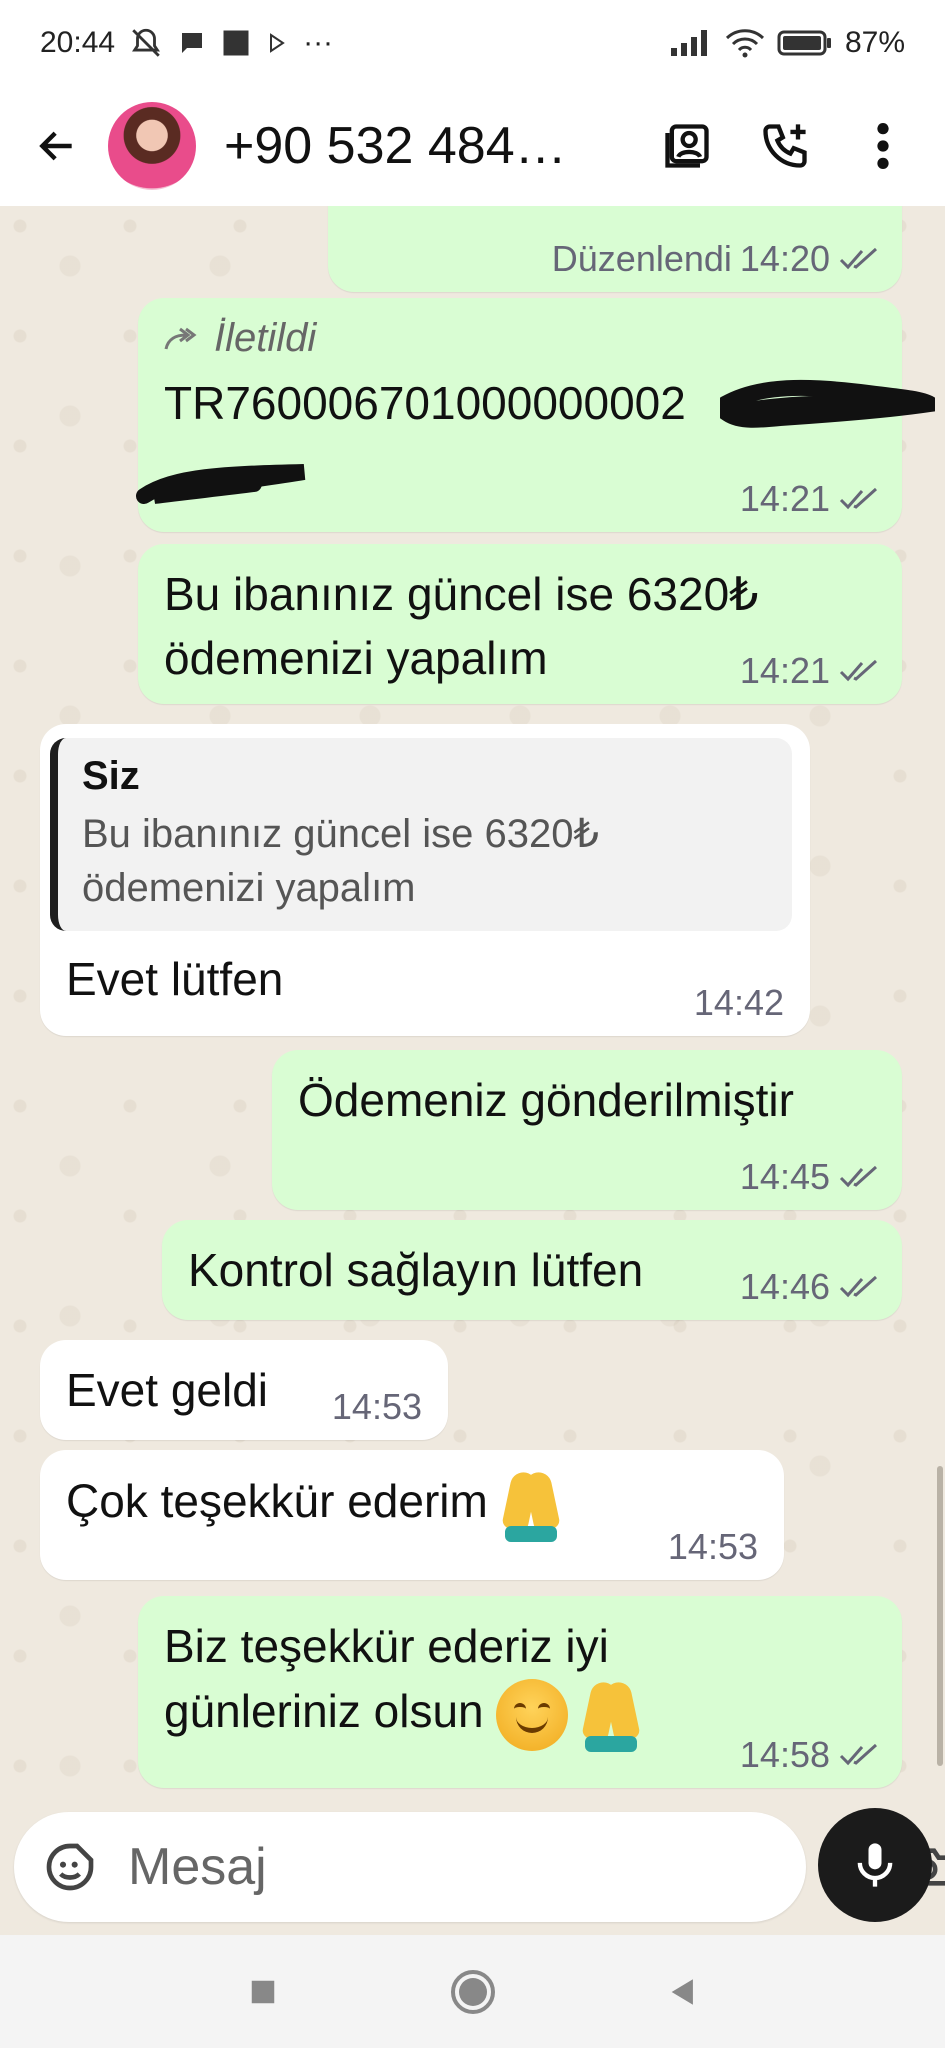 The height and width of the screenshot is (2048, 945). I want to click on circle-home-icon, so click(472, 1991).